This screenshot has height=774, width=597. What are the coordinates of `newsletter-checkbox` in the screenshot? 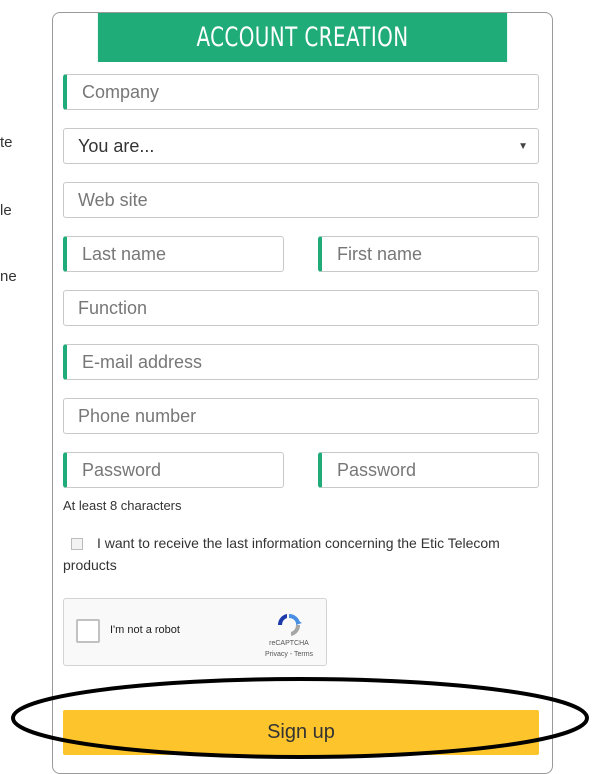 It's located at (77, 544).